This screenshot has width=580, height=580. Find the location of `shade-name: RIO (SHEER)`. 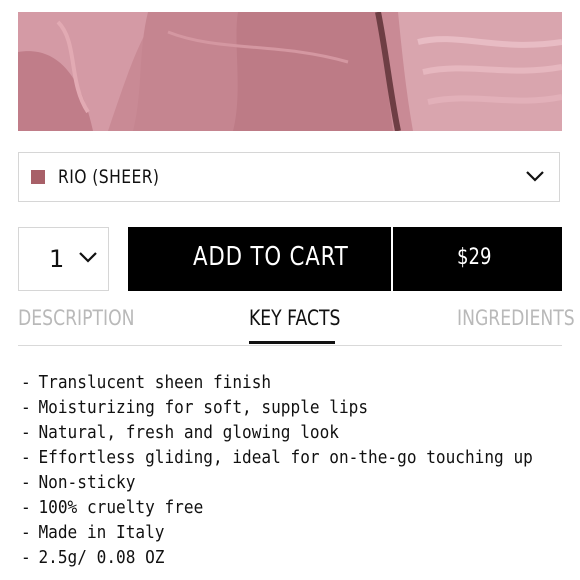

shade-name: RIO (SHEER) is located at coordinates (109, 177).